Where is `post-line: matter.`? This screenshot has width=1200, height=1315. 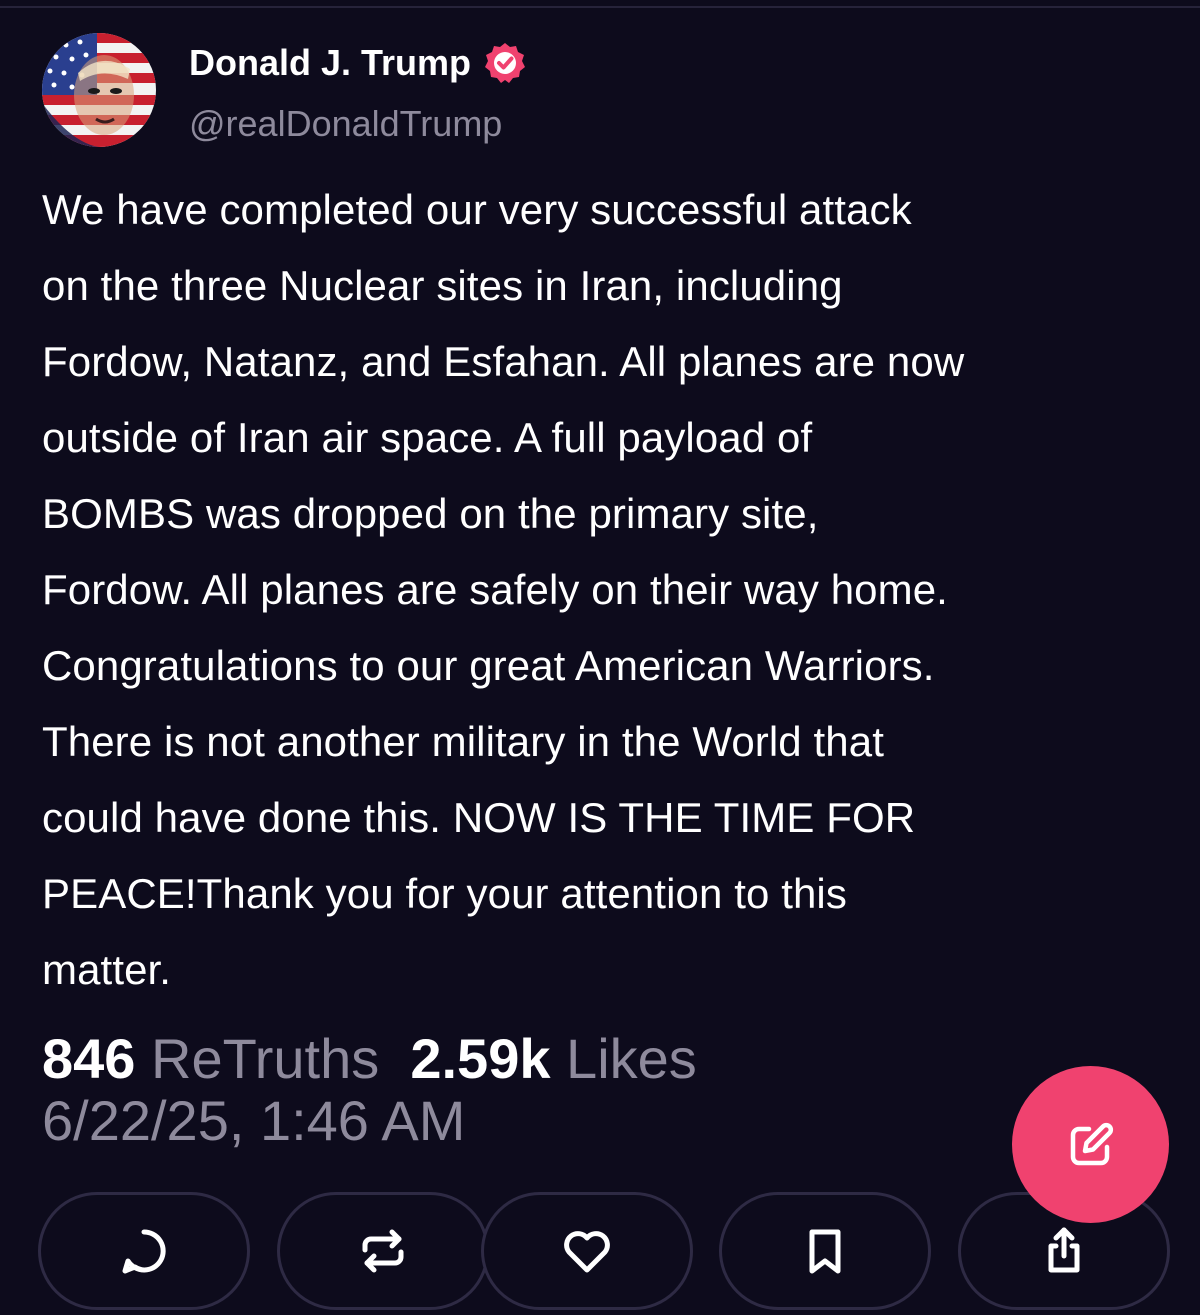 post-line: matter. is located at coordinates (107, 969).